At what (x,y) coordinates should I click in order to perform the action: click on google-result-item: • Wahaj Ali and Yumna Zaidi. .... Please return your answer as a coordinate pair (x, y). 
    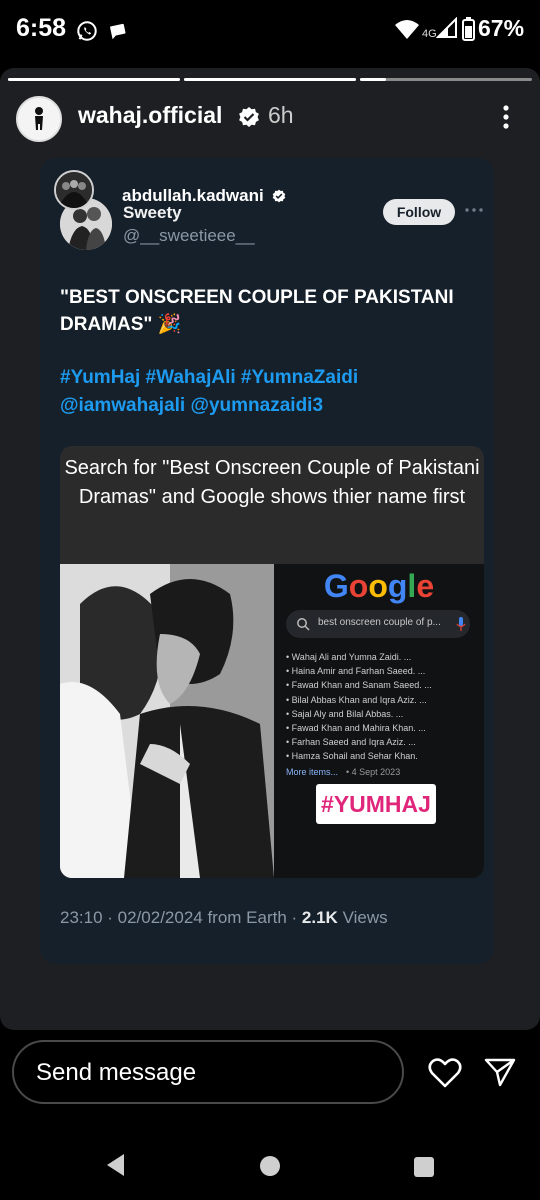
    Looking at the image, I should click on (349, 657).